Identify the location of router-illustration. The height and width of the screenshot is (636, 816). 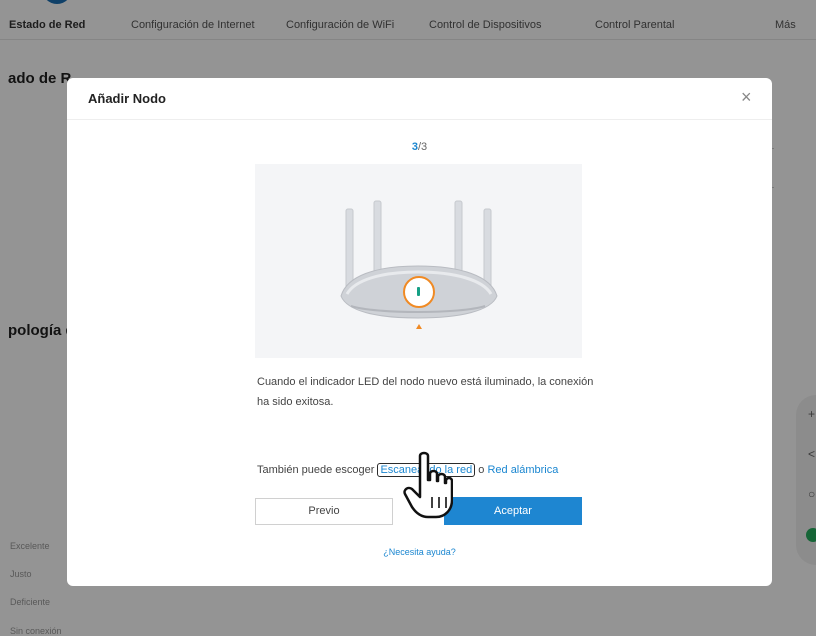
(418, 261).